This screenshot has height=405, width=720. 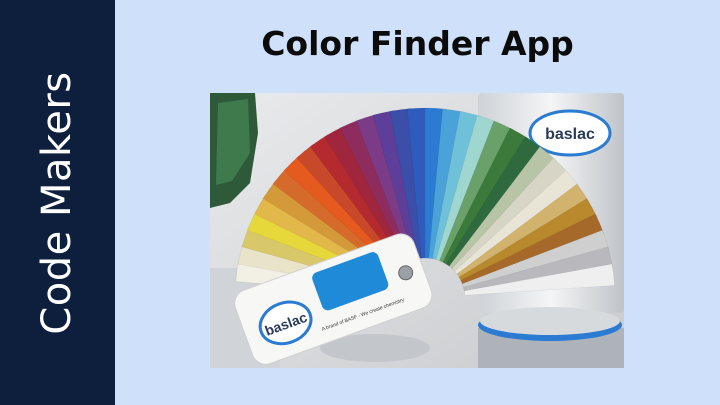 What do you see at coordinates (550, 321) in the screenshot?
I see `paint-can-lid` at bounding box center [550, 321].